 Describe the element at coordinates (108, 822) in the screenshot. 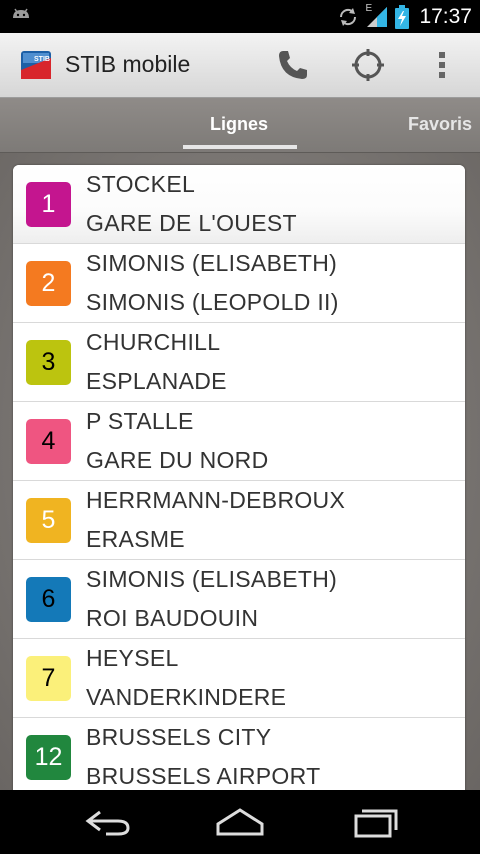

I see `back-icon` at that location.